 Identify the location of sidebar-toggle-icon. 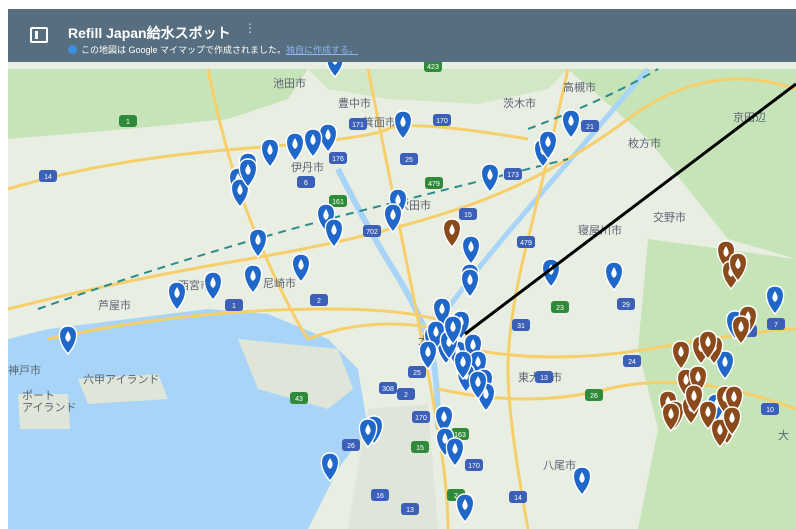
(39, 35).